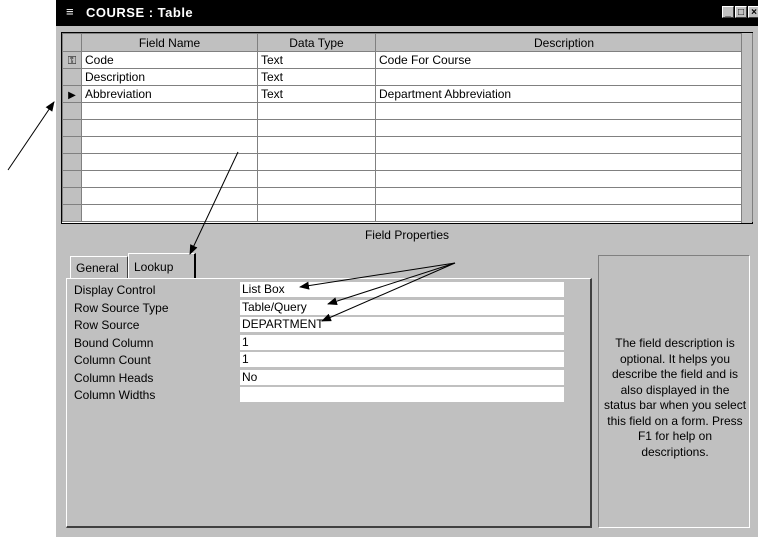 This screenshot has height=537, width=758. What do you see at coordinates (169, 77) in the screenshot?
I see `field-name-cell: Description` at bounding box center [169, 77].